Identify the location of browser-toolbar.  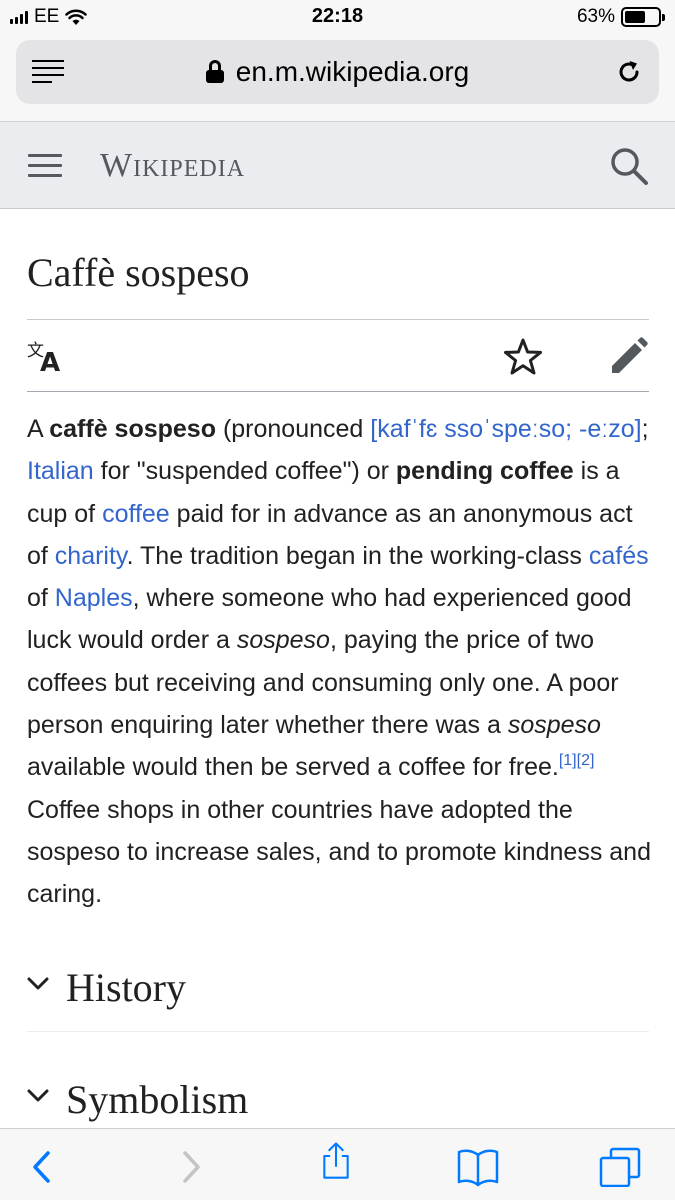
(337, 1164).